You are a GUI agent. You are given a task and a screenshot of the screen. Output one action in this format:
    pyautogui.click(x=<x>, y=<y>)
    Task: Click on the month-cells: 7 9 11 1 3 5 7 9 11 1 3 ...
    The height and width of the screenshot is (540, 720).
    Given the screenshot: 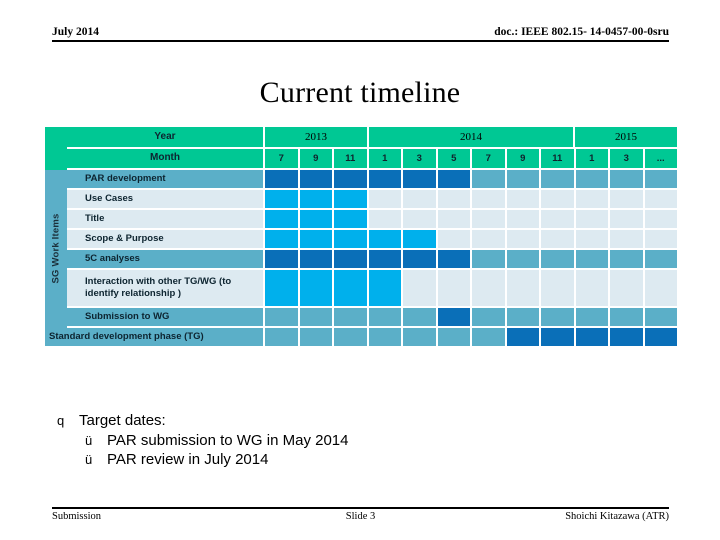 What is the action you would take?
    pyautogui.click(x=471, y=159)
    